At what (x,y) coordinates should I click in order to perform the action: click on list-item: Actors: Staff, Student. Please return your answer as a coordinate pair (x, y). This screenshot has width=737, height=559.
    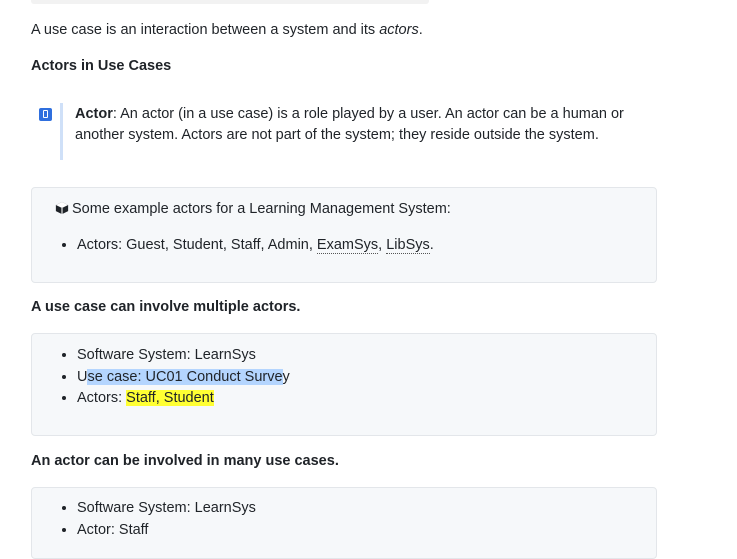
    Looking at the image, I should click on (183, 399).